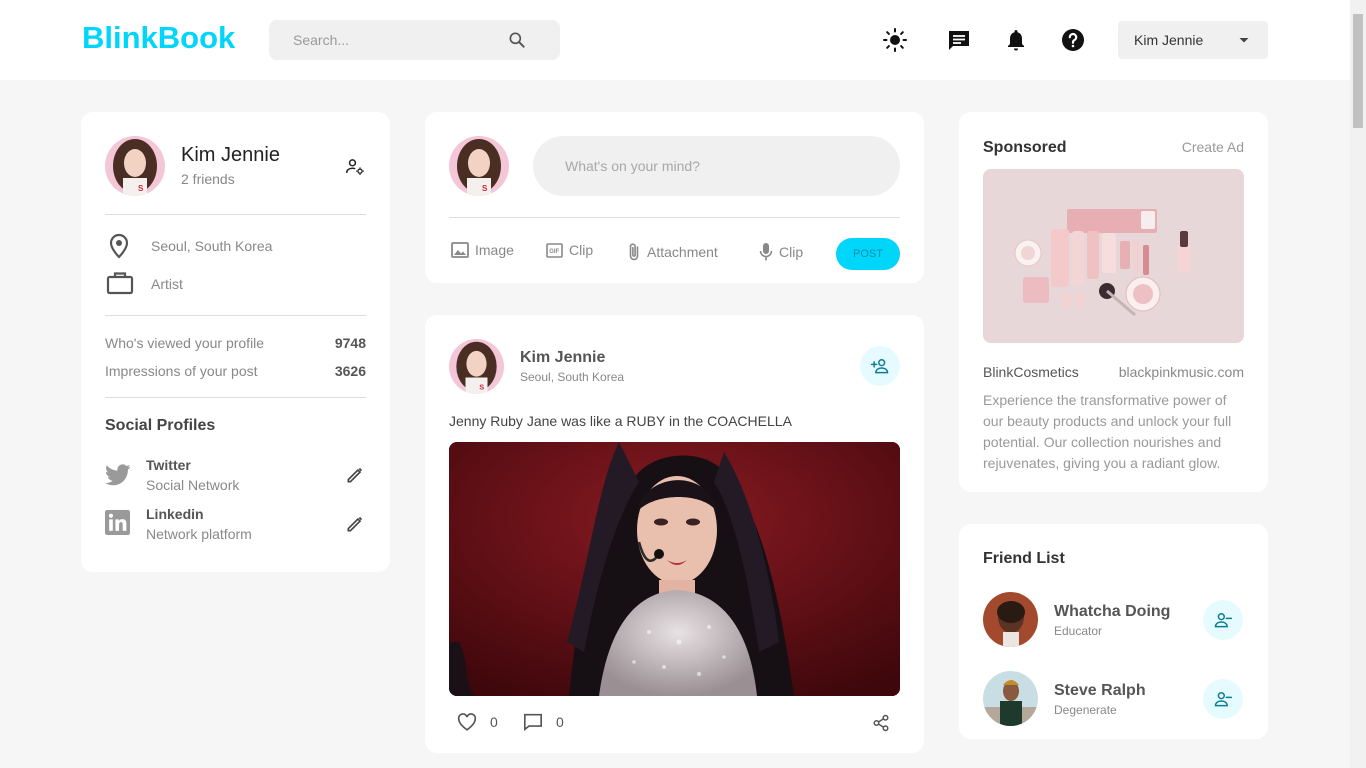 This screenshot has height=768, width=1366. Describe the element at coordinates (880, 366) in the screenshot. I see `add-friend-button` at that location.